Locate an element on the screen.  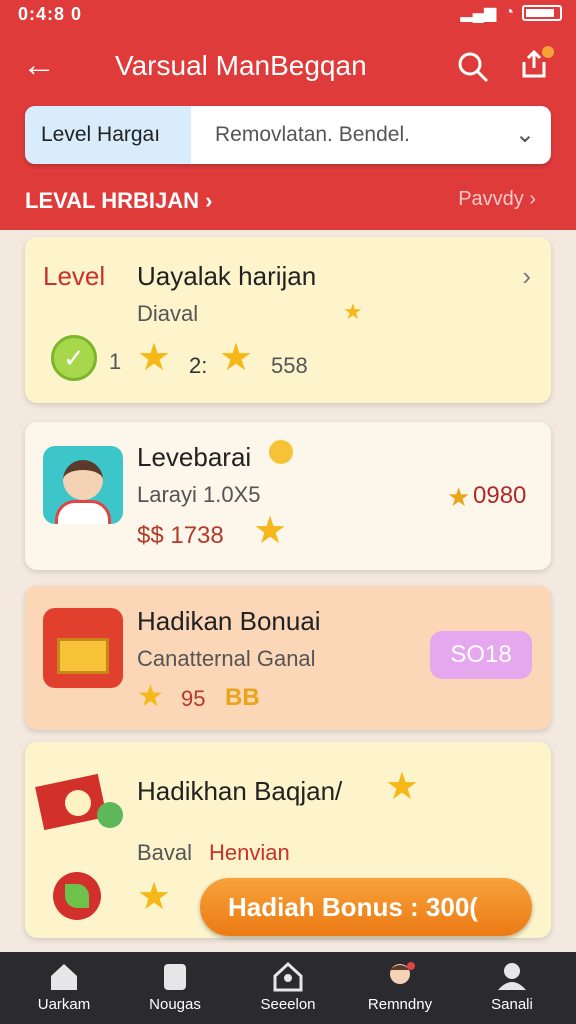
wifi-icon: ◔ is located at coordinates (509, 12).